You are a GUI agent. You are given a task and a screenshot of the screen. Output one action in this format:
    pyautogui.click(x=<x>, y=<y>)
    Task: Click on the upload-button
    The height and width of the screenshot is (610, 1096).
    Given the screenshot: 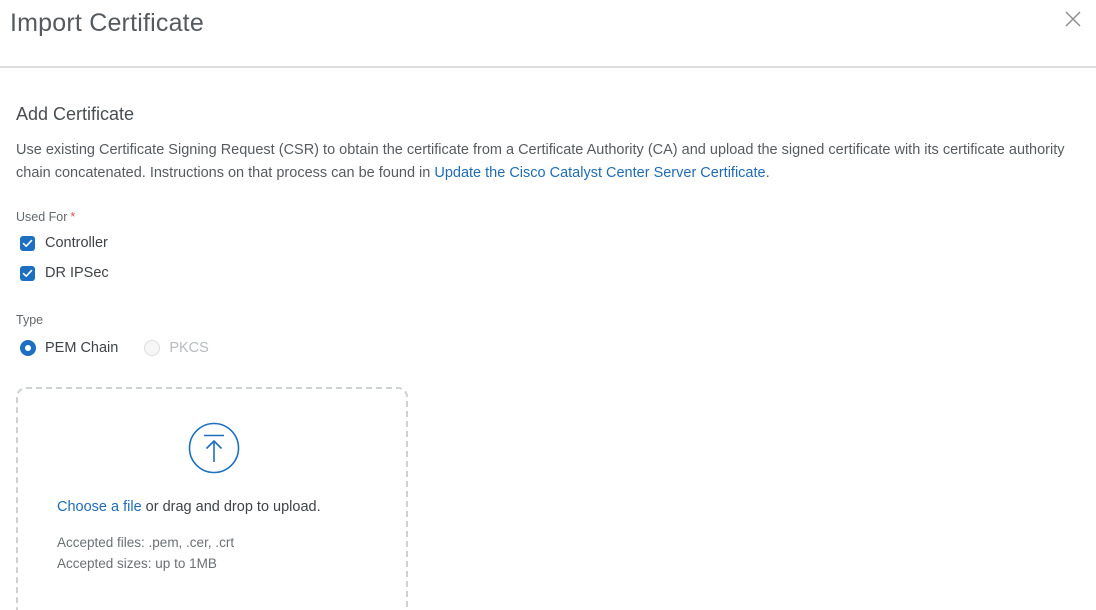 What is the action you would take?
    pyautogui.click(x=214, y=448)
    